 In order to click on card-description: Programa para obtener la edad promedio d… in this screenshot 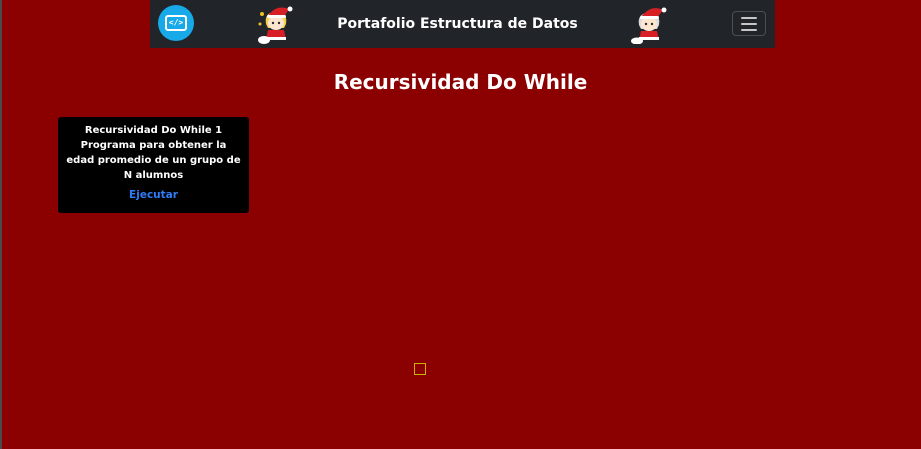, I will do `click(153, 160)`.